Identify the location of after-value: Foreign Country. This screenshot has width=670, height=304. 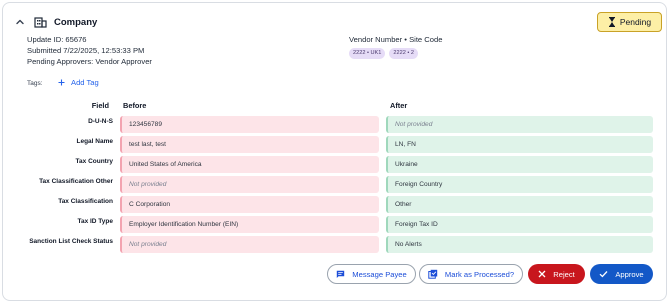
(519, 184).